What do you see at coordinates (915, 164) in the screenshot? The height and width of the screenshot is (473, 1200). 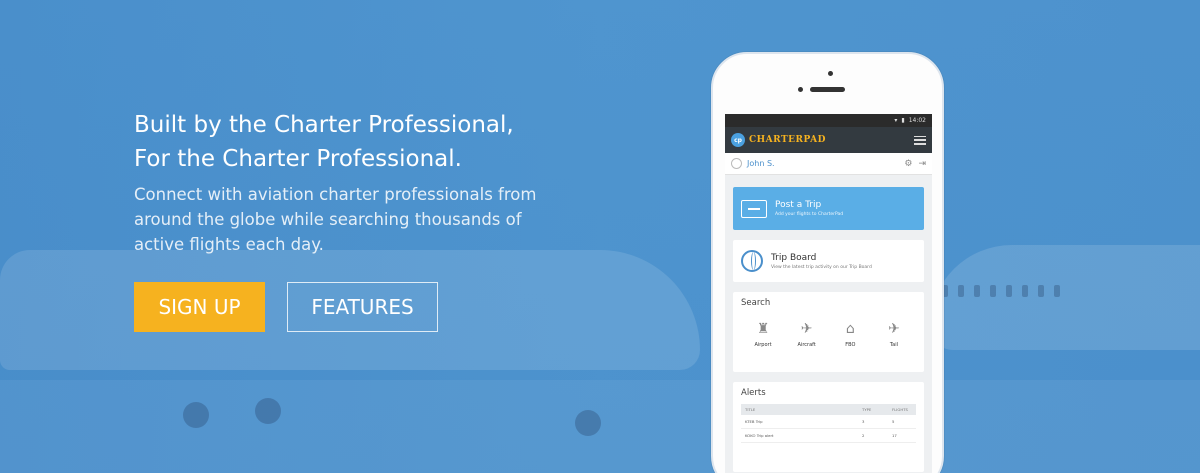 I see `user-actions: ⚙ ⇥` at bounding box center [915, 164].